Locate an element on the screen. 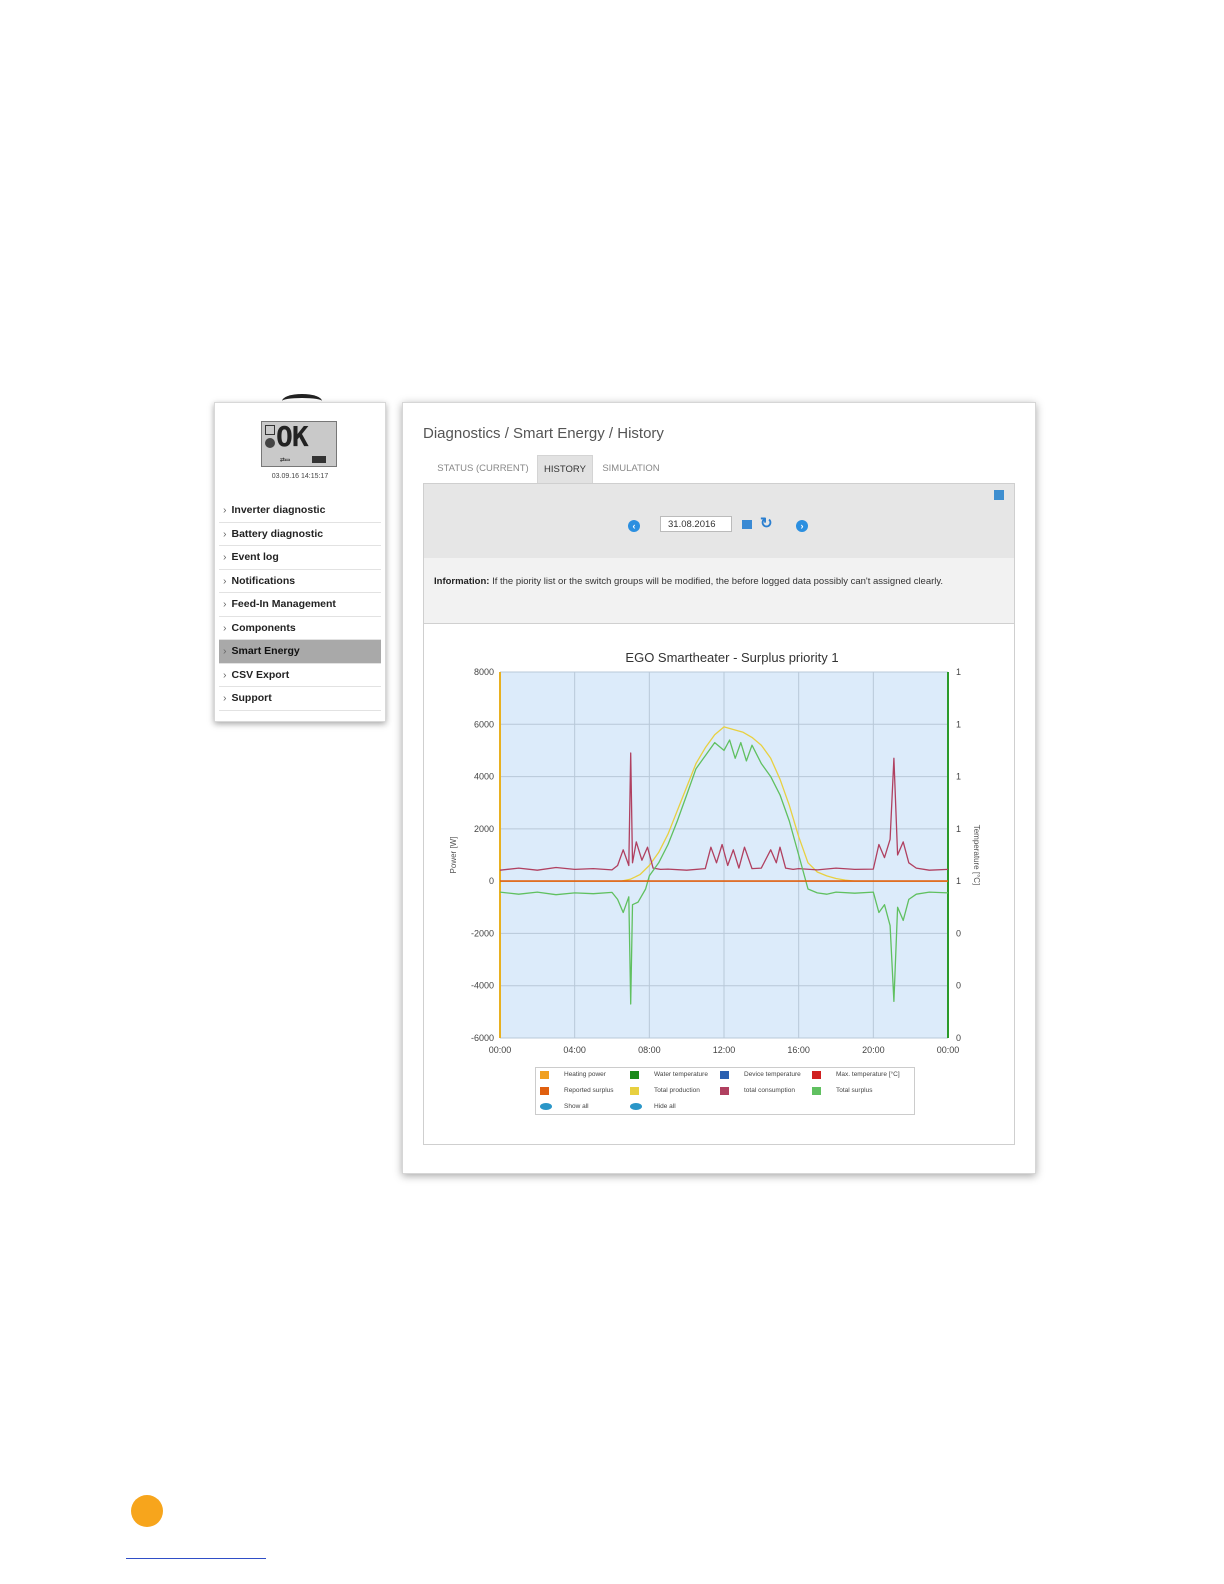 The height and width of the screenshot is (1584, 1224). sidebar-item-label: Support is located at coordinates (251, 698).